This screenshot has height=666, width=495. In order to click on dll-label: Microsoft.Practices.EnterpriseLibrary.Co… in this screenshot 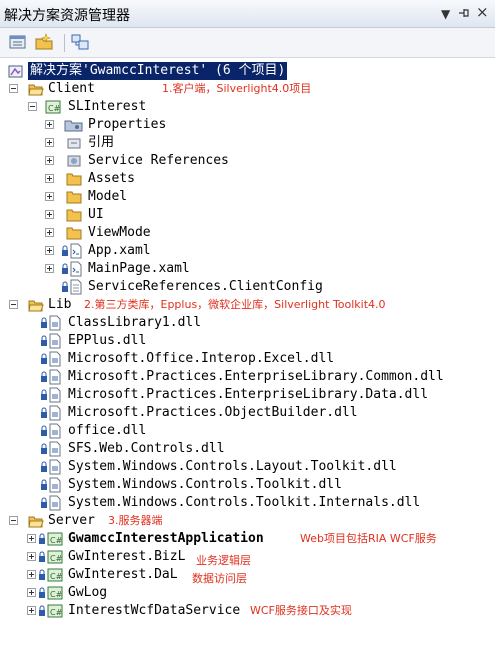, I will do `click(256, 376)`.